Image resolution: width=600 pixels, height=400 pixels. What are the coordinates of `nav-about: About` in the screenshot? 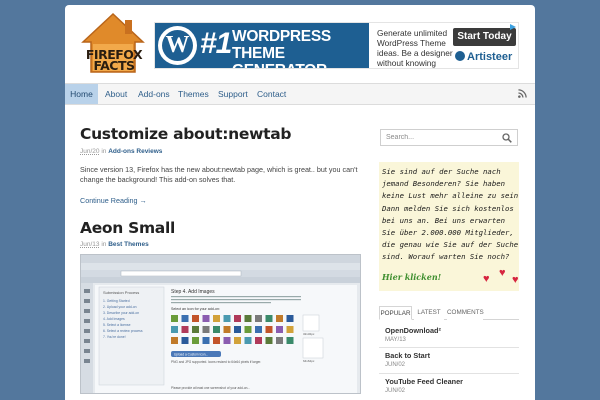 It's located at (116, 94).